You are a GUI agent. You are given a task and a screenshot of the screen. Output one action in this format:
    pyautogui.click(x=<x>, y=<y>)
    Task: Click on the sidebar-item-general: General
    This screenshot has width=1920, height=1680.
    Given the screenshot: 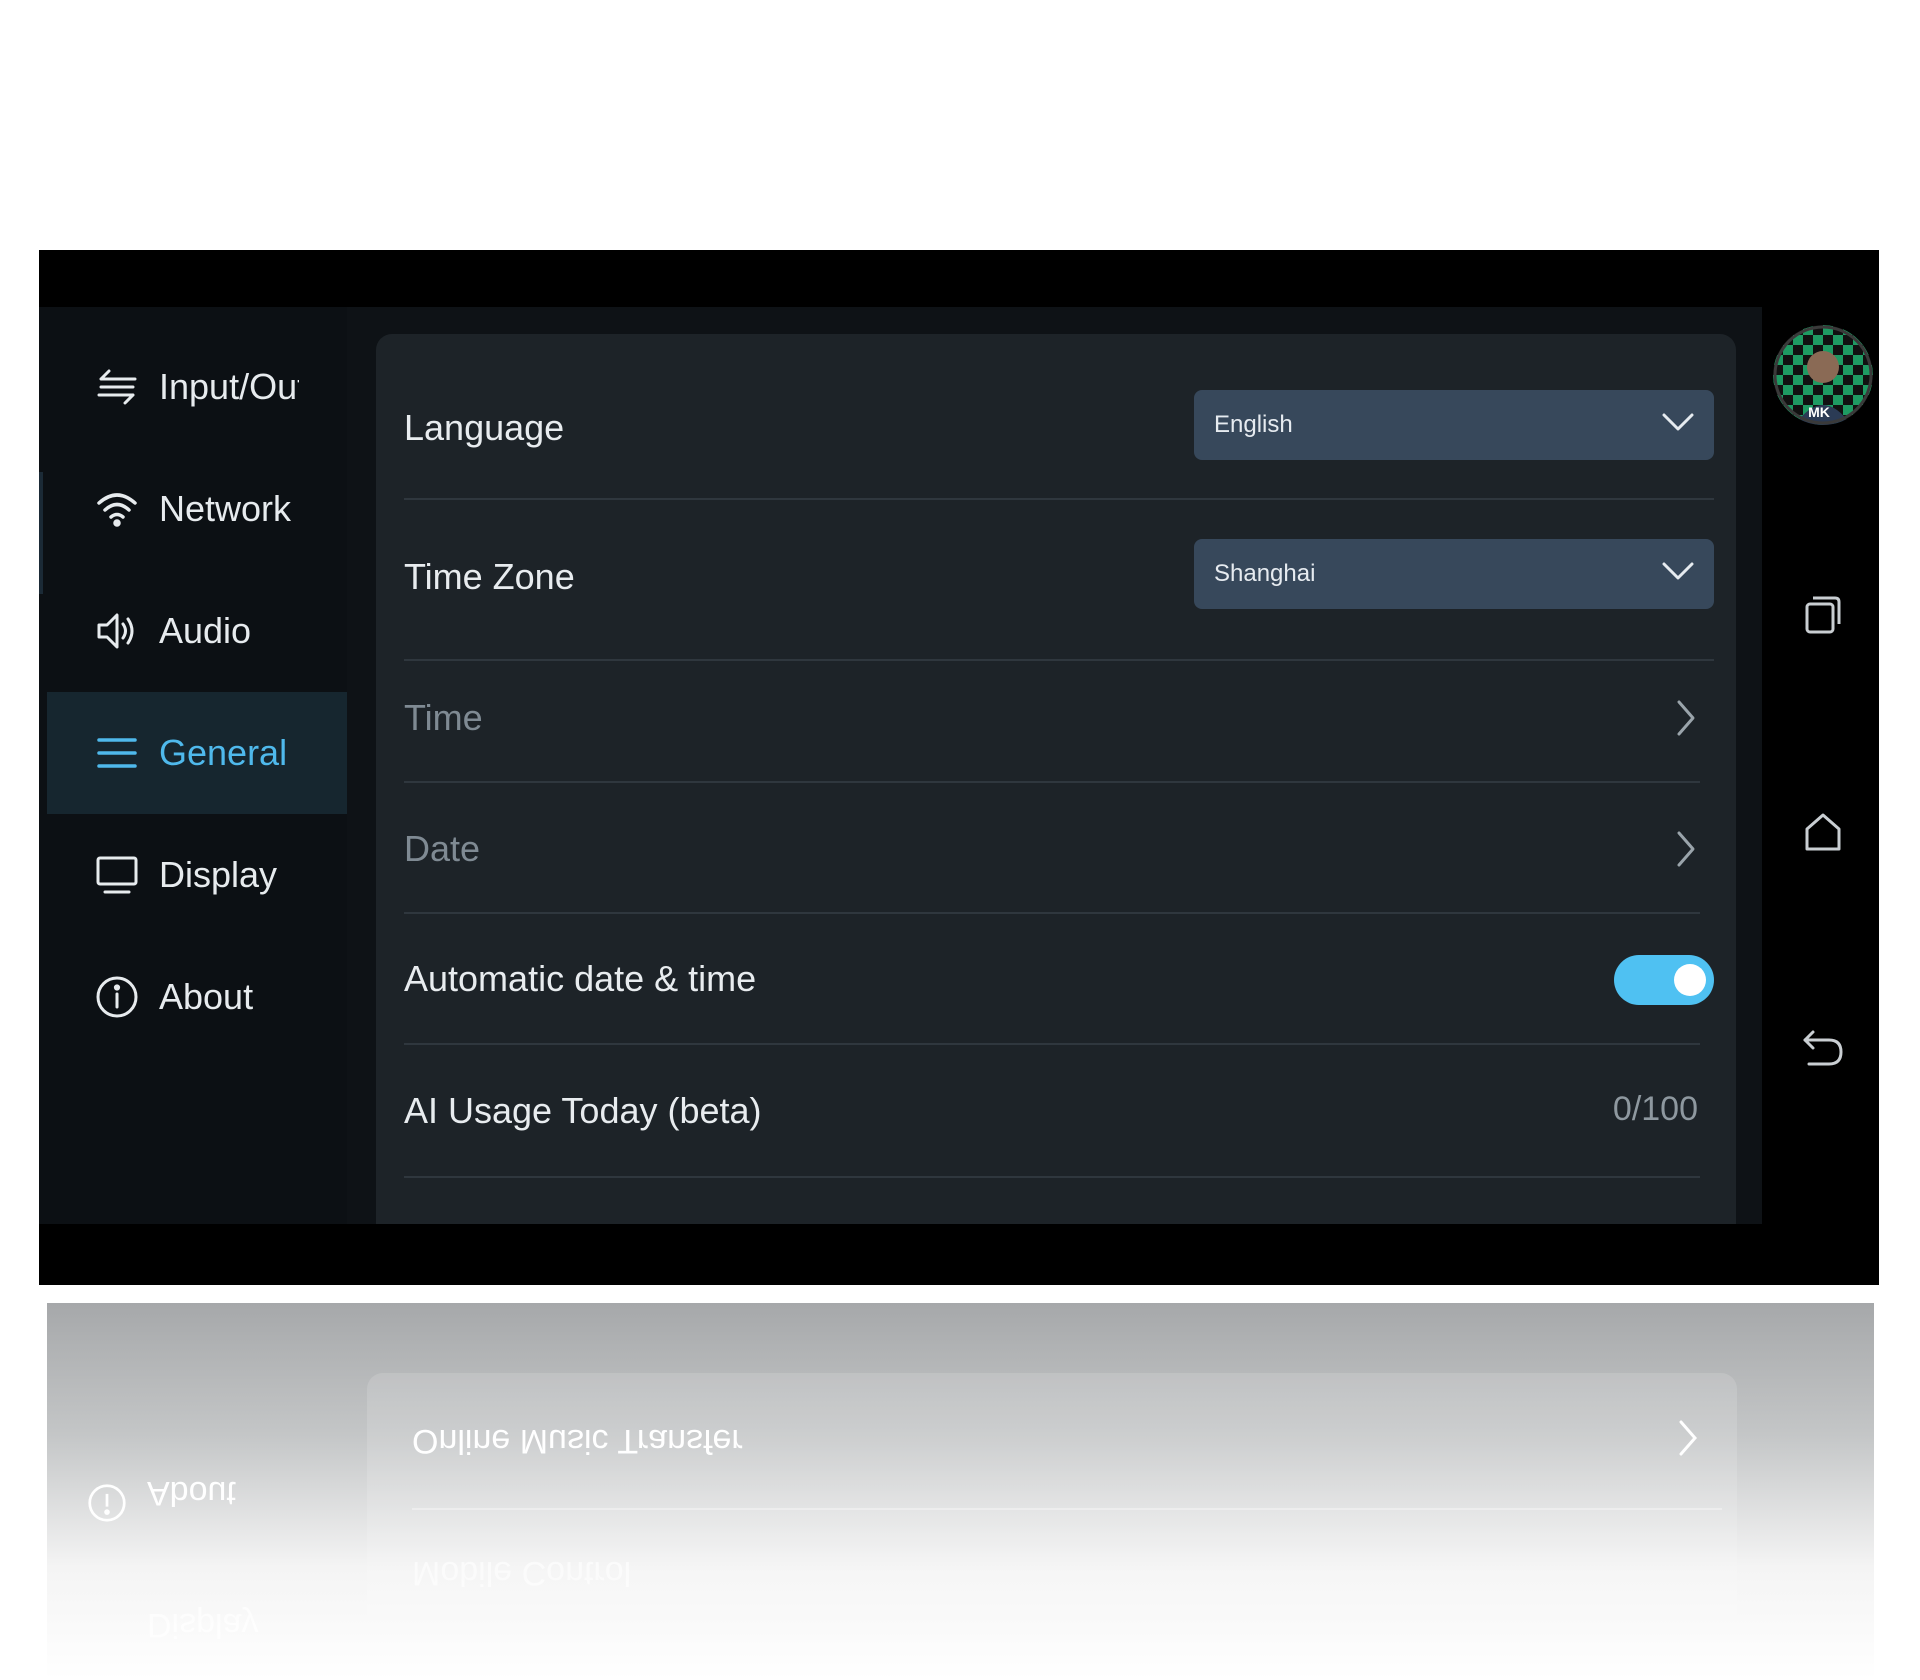 What is the action you would take?
    pyautogui.click(x=197, y=753)
    